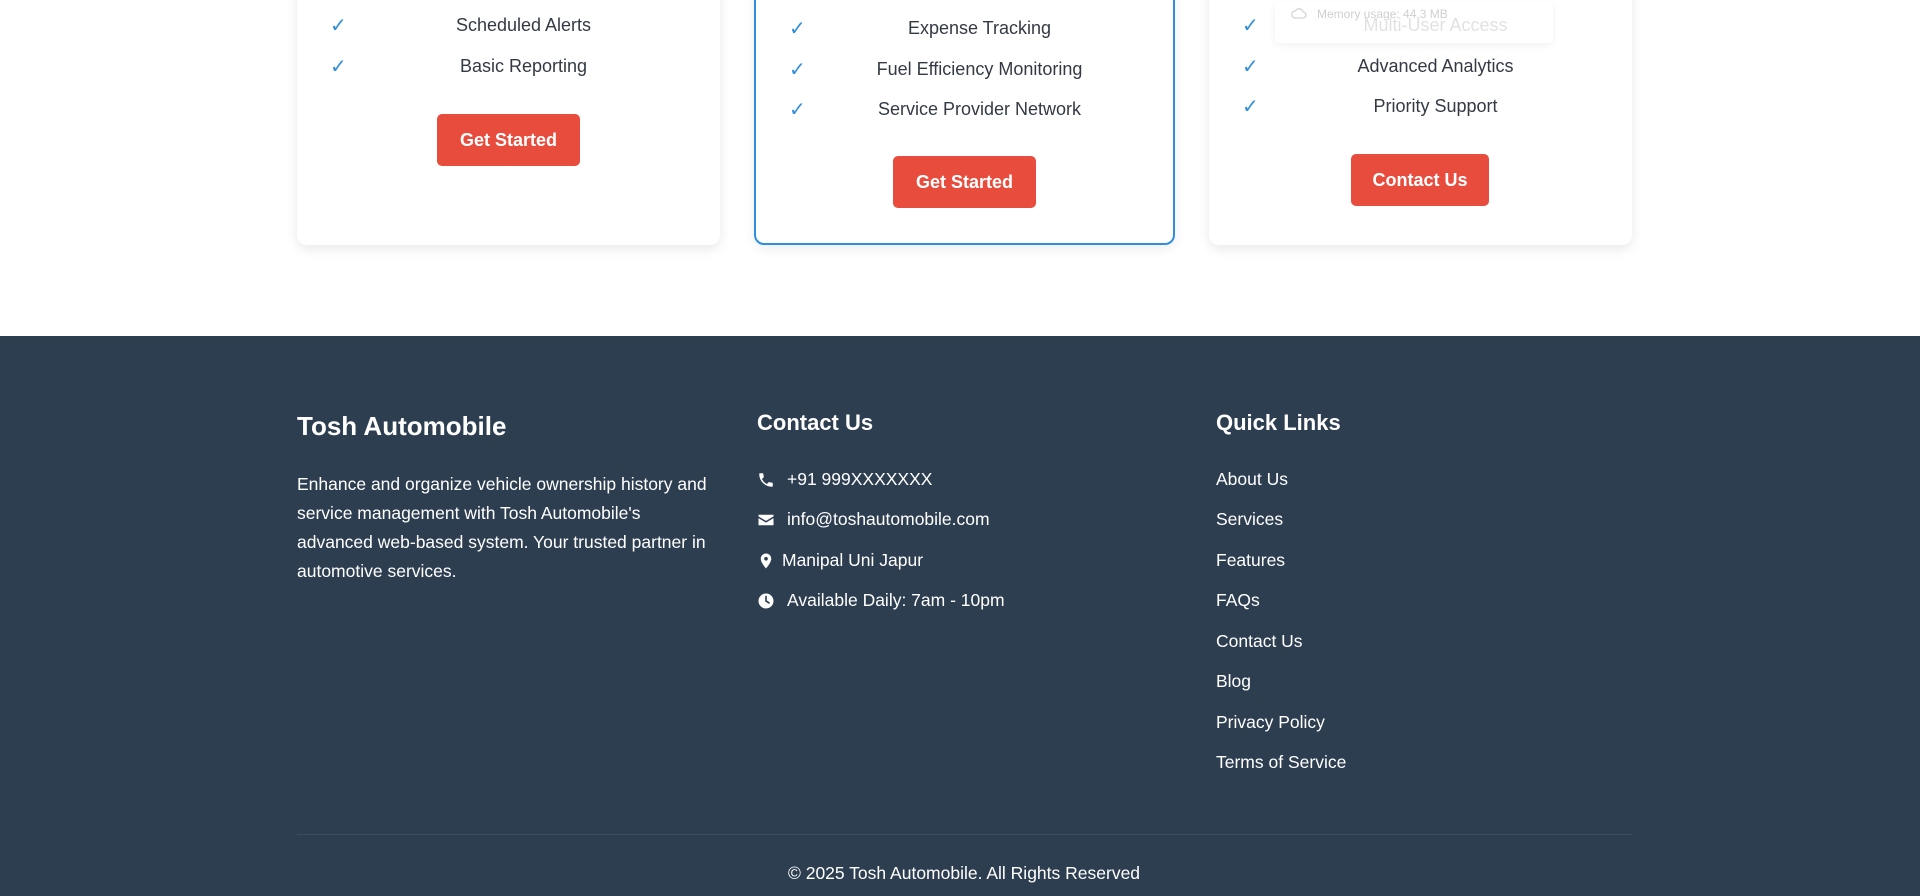 This screenshot has height=896, width=1920. I want to click on quick-link-privacy-policy: Privacy Policy, so click(1270, 722).